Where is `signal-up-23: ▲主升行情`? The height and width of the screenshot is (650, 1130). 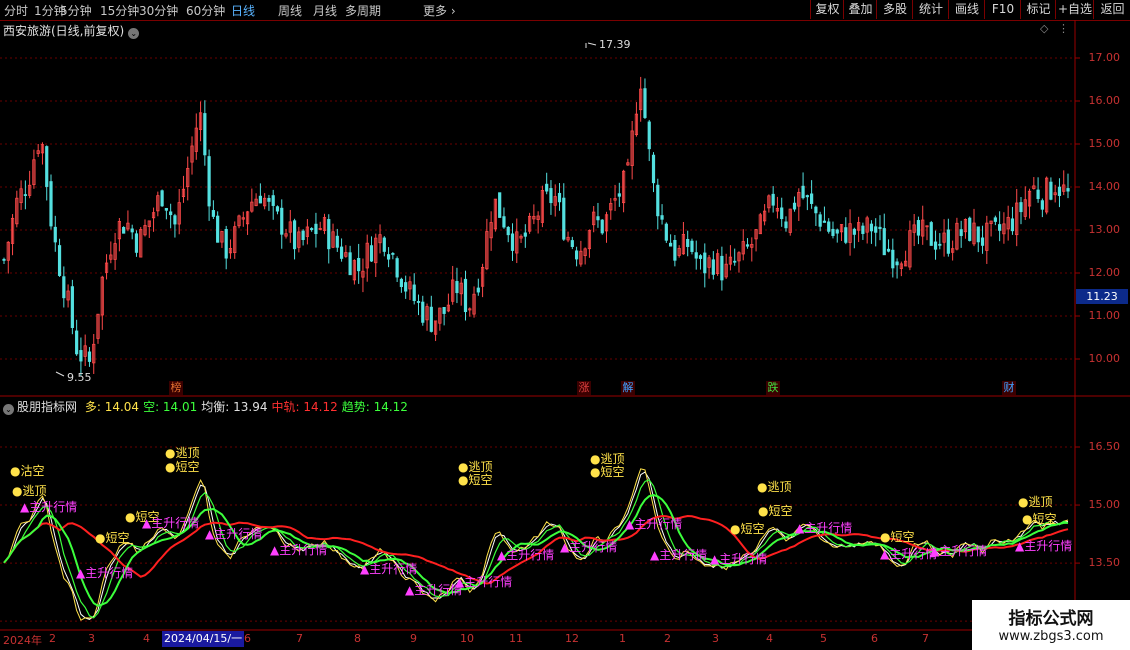
signal-up-23: ▲主升行情 is located at coordinates (526, 555).